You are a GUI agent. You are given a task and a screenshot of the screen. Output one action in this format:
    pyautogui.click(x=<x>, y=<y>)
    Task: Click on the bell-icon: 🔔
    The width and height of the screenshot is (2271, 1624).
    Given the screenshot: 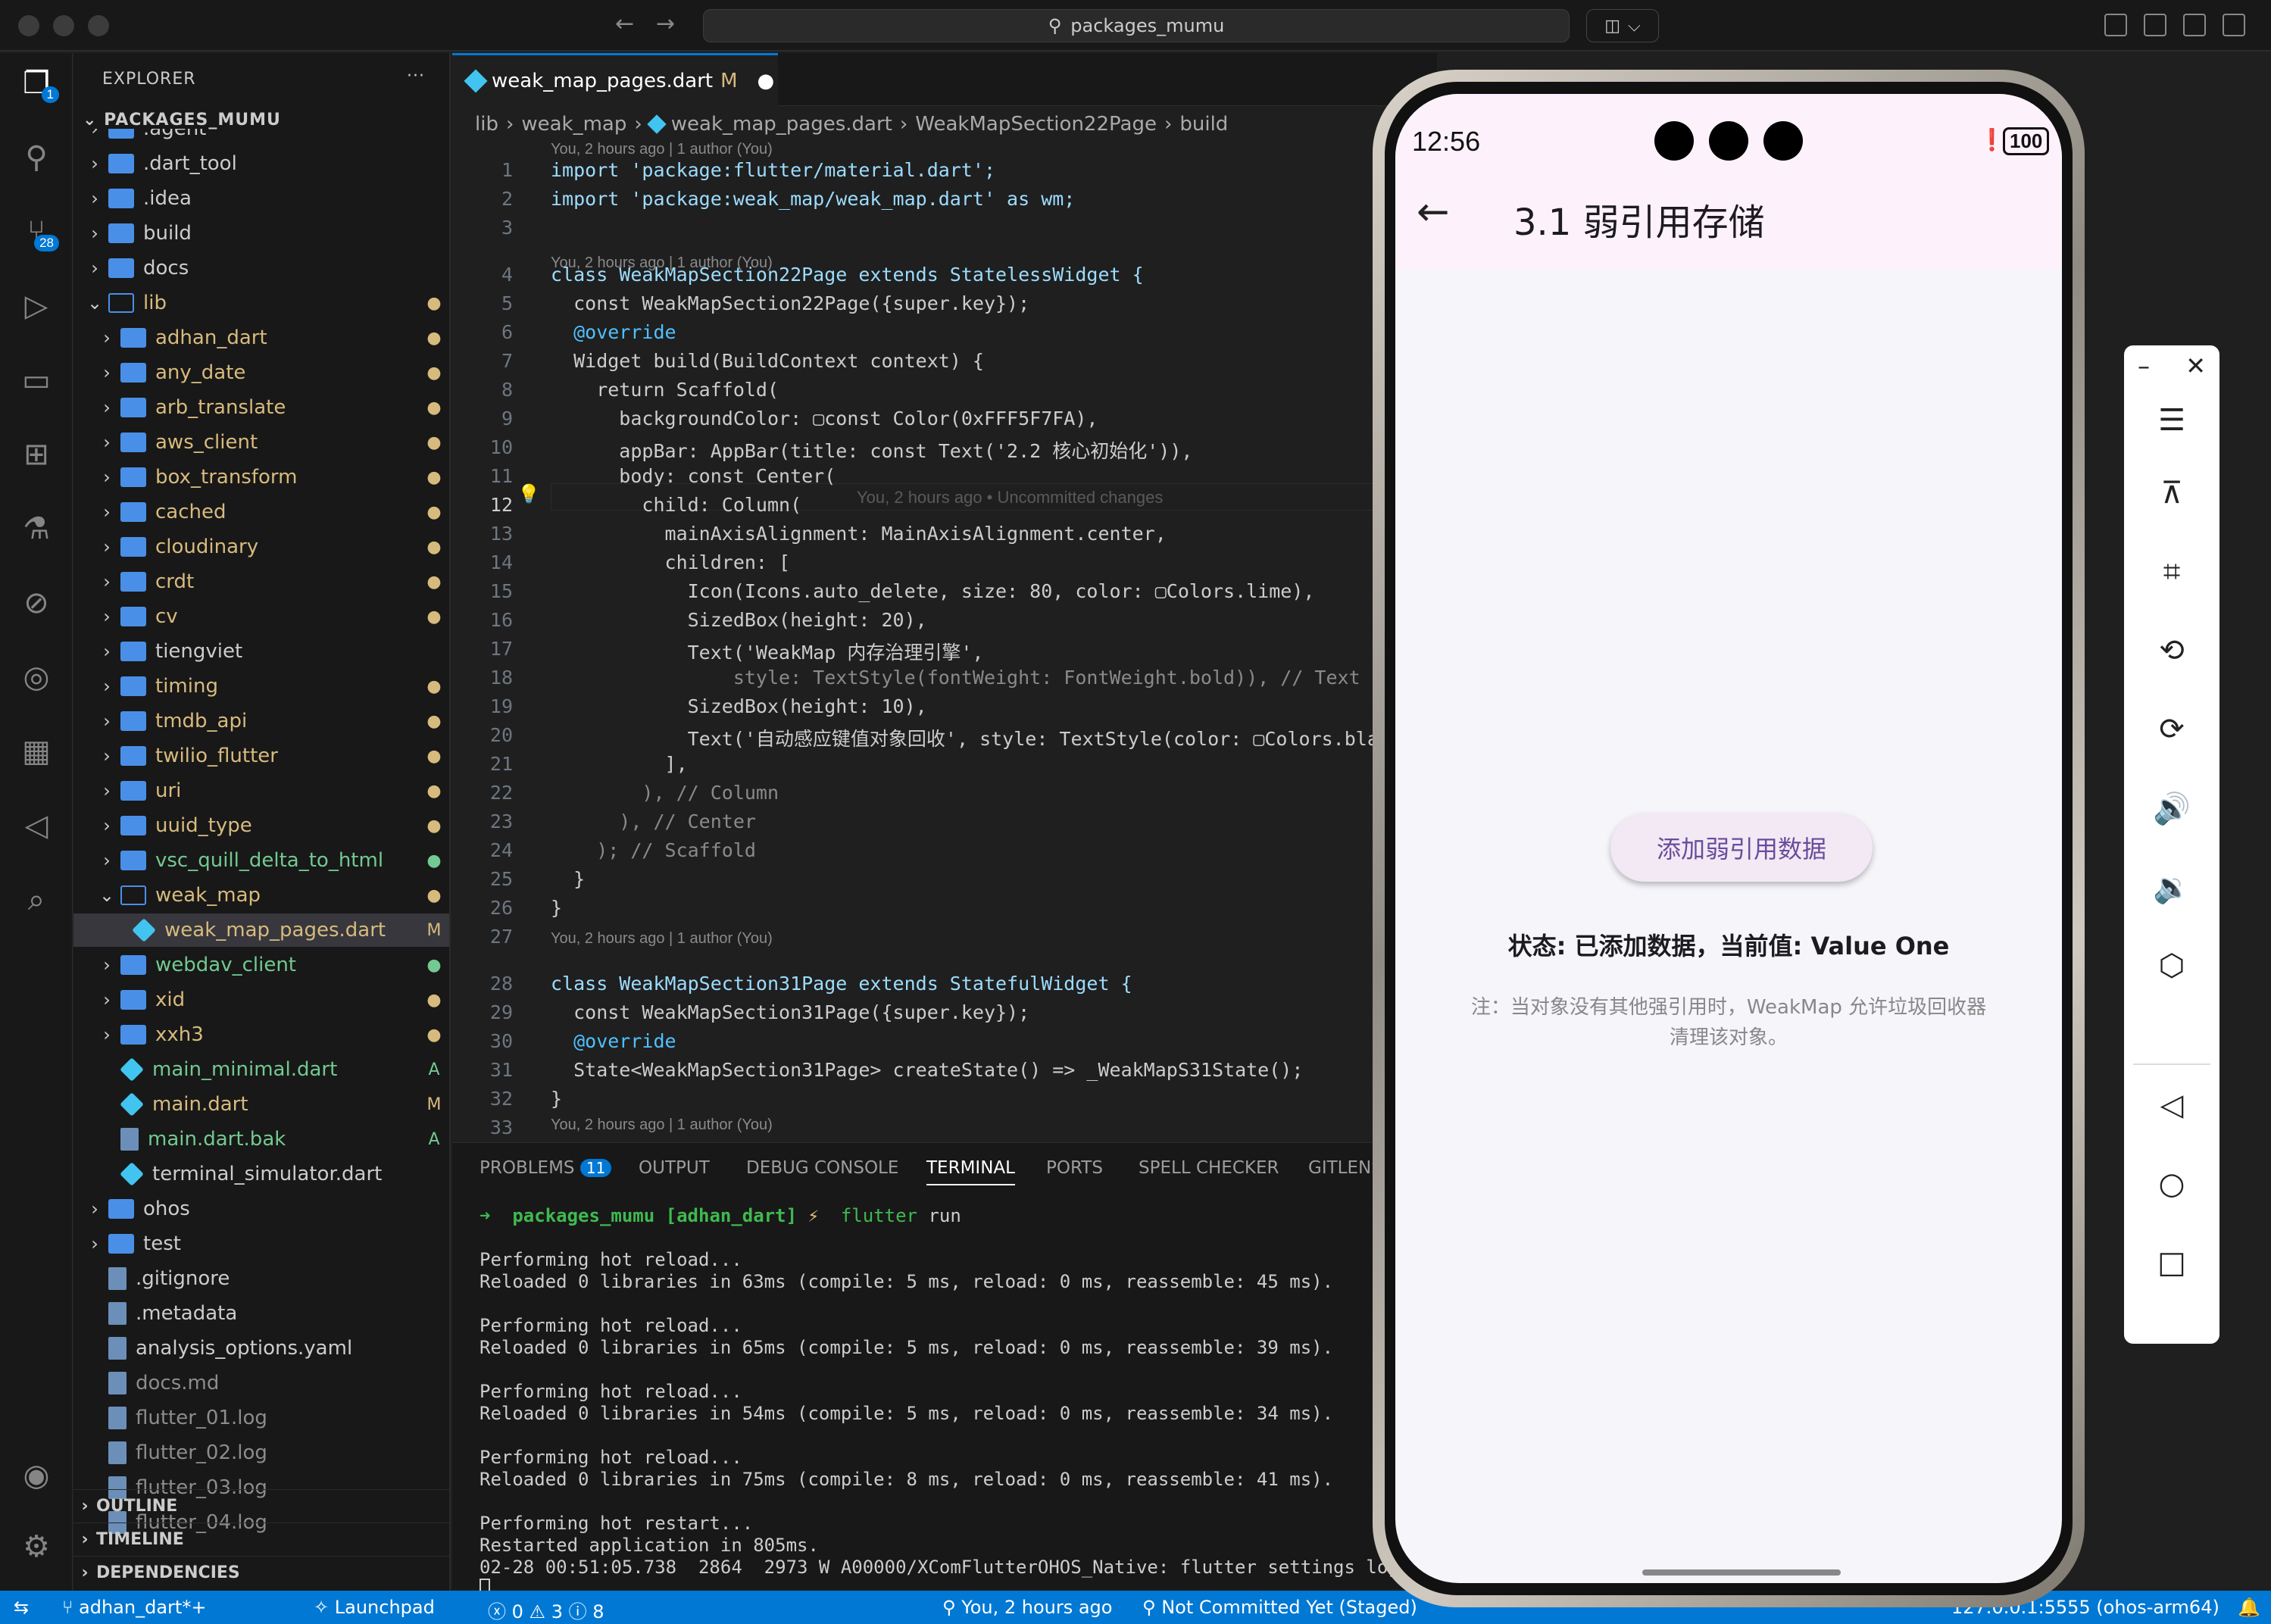 What is the action you would take?
    pyautogui.click(x=2249, y=1607)
    